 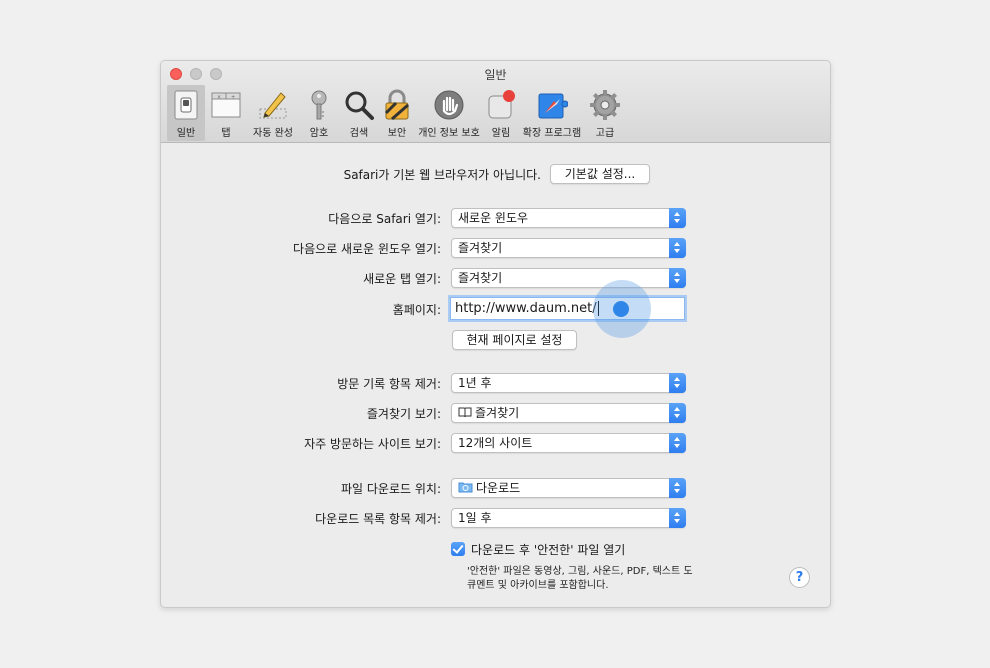 I want to click on gear-icon, so click(x=605, y=105).